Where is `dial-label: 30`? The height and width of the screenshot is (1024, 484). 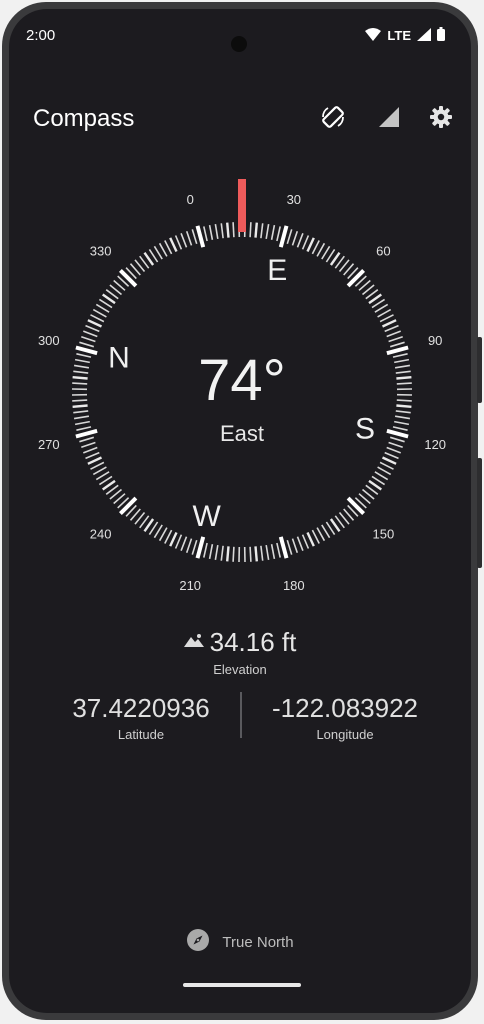
dial-label: 30 is located at coordinates (294, 199).